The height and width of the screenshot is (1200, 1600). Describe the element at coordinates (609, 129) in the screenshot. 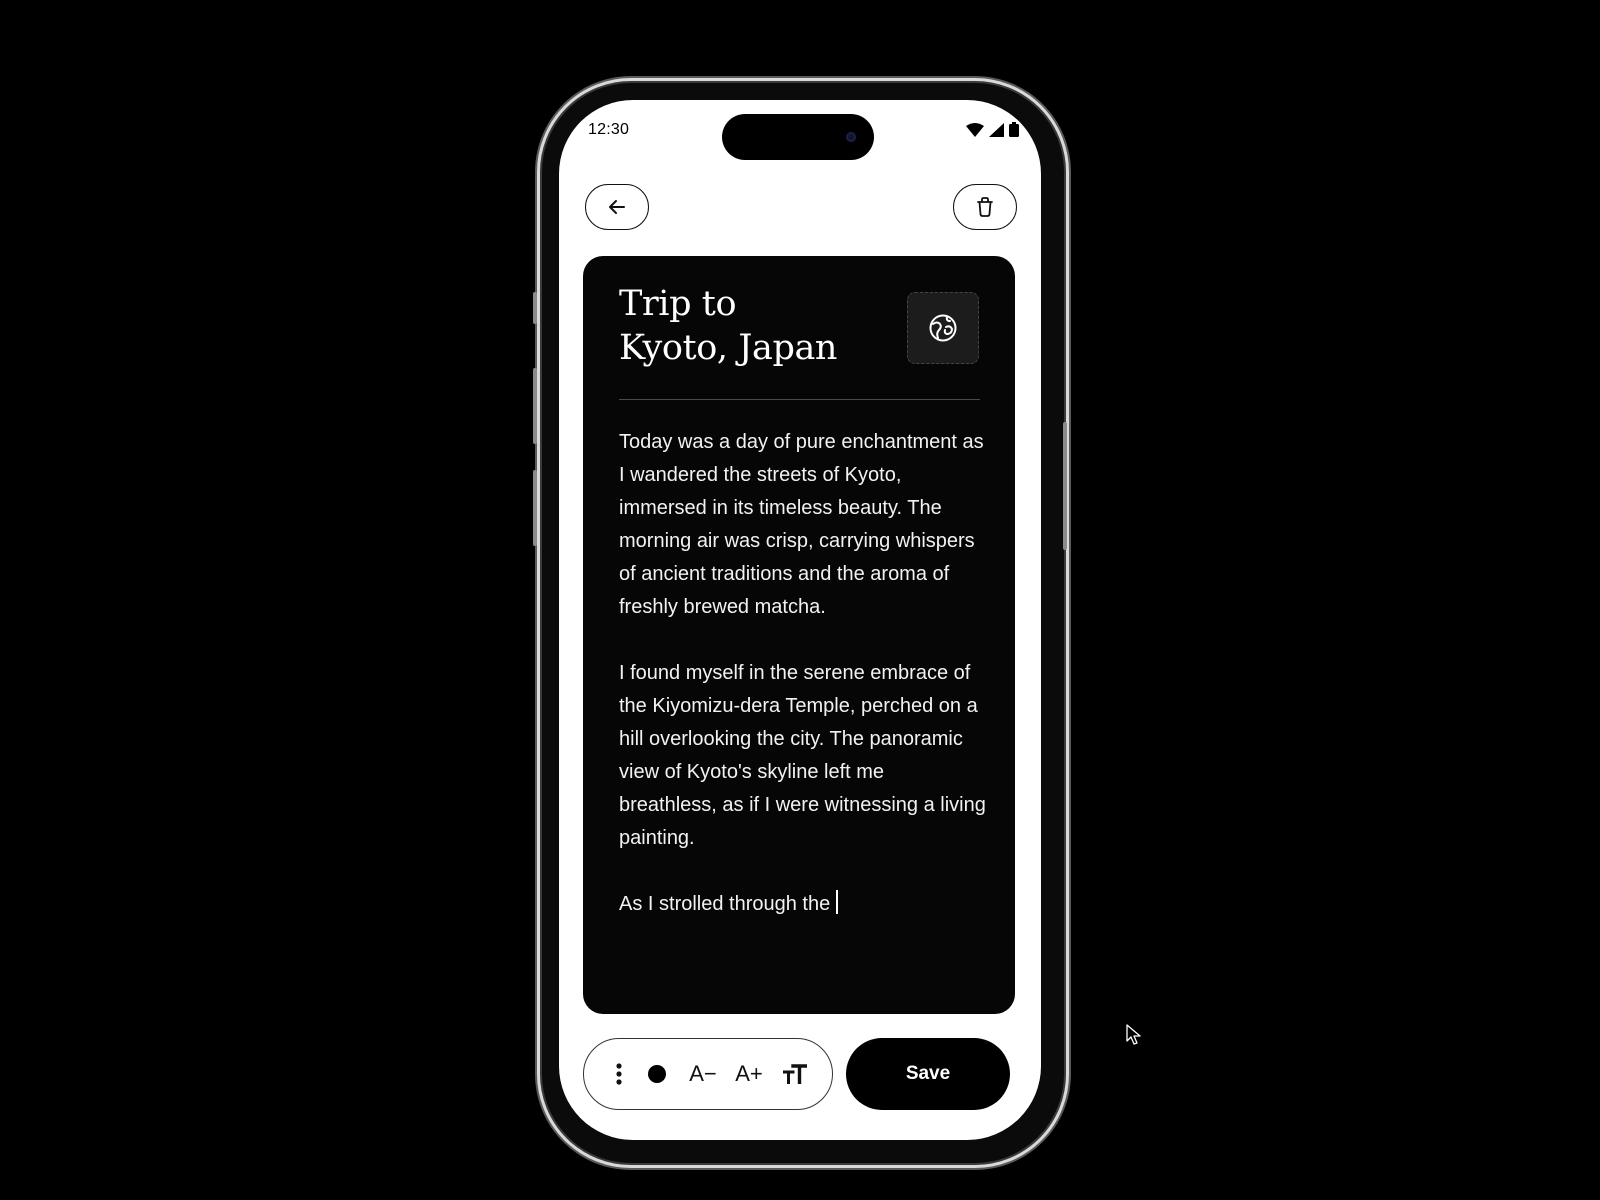

I see `status-time: 12:30` at that location.